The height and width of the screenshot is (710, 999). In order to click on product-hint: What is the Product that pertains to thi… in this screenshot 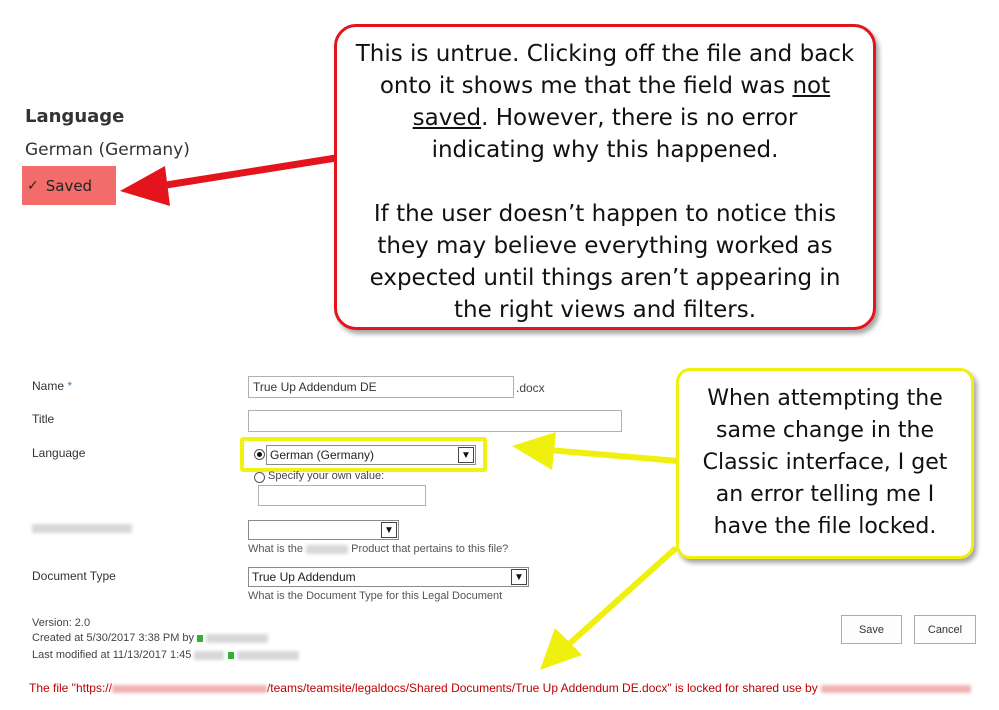, I will do `click(378, 549)`.